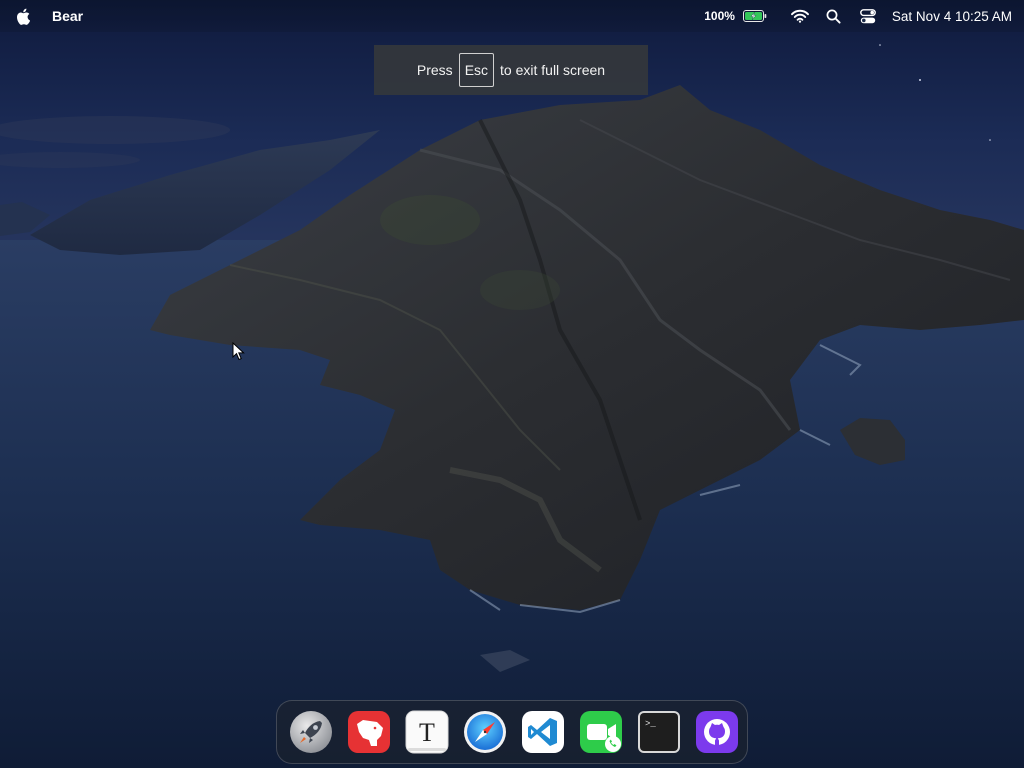 Image resolution: width=1024 pixels, height=768 pixels. What do you see at coordinates (24, 16) in the screenshot?
I see `apple-logo-icon` at bounding box center [24, 16].